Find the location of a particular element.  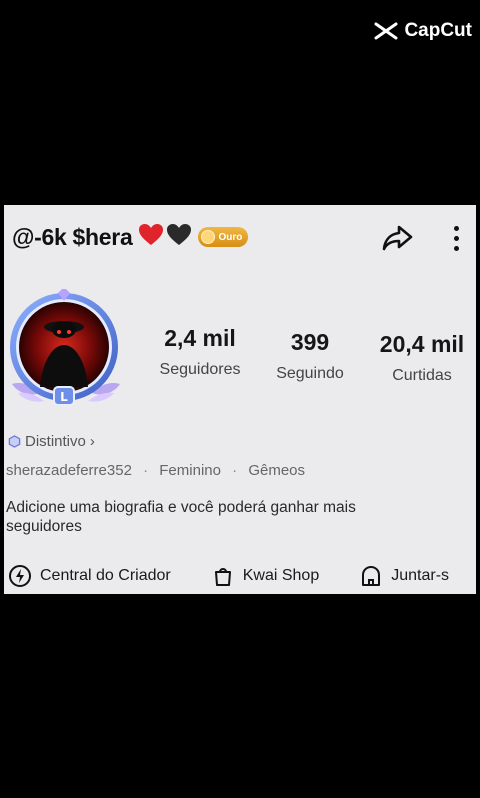

rank-badge-label: Ouro is located at coordinates (230, 237).